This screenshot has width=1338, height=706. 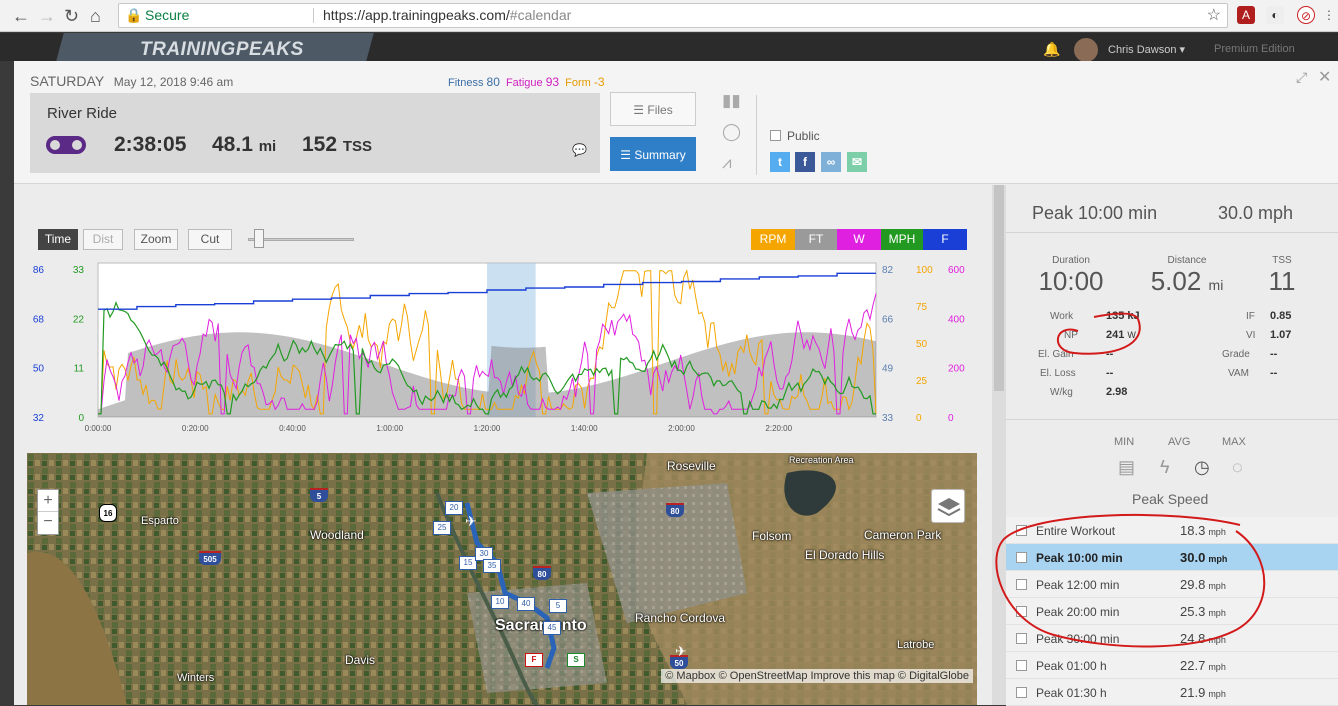 I want to click on comment-icon: 💬, so click(x=579, y=150).